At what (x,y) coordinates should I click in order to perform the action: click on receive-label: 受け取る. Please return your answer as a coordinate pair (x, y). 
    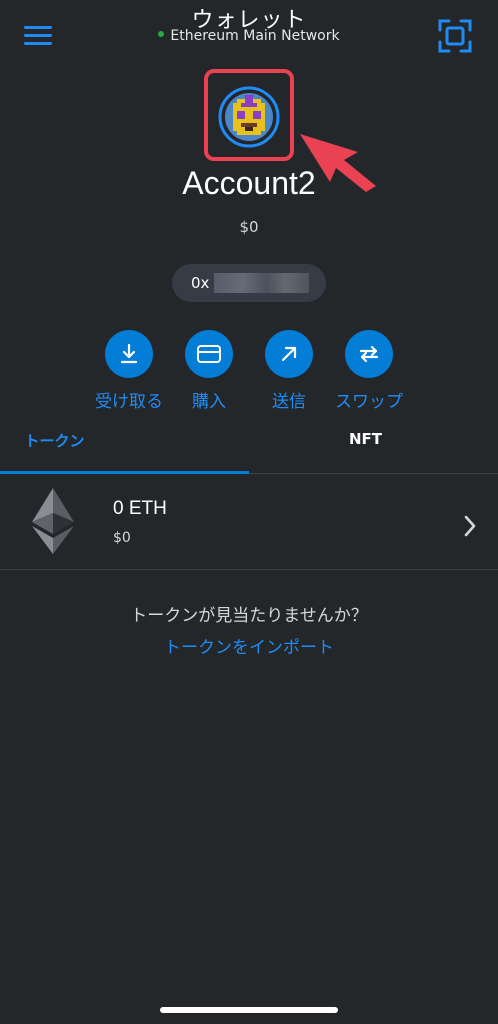
    Looking at the image, I should click on (129, 402).